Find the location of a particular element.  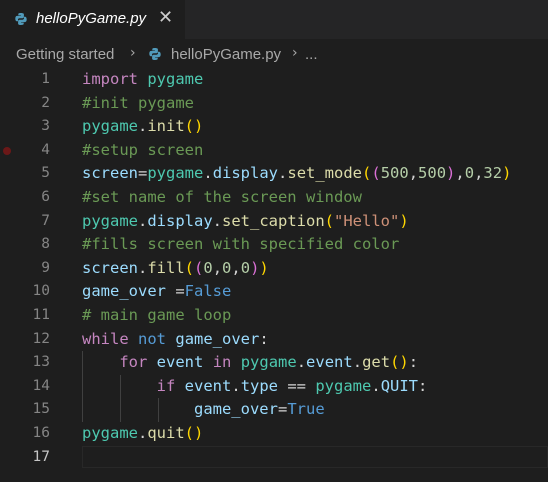

code-text: for event in pygame.event.get(): is located at coordinates (250, 362).